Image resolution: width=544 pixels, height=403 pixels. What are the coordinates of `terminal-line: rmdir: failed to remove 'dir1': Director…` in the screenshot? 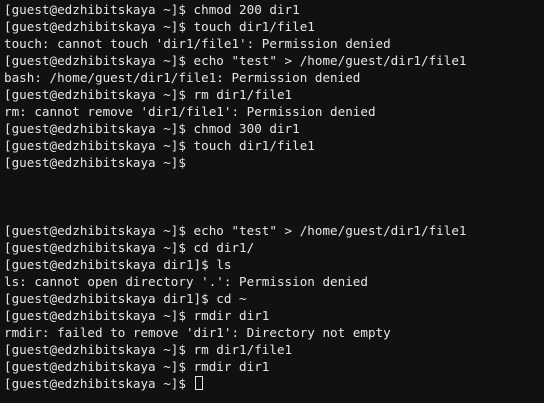 It's located at (197, 332).